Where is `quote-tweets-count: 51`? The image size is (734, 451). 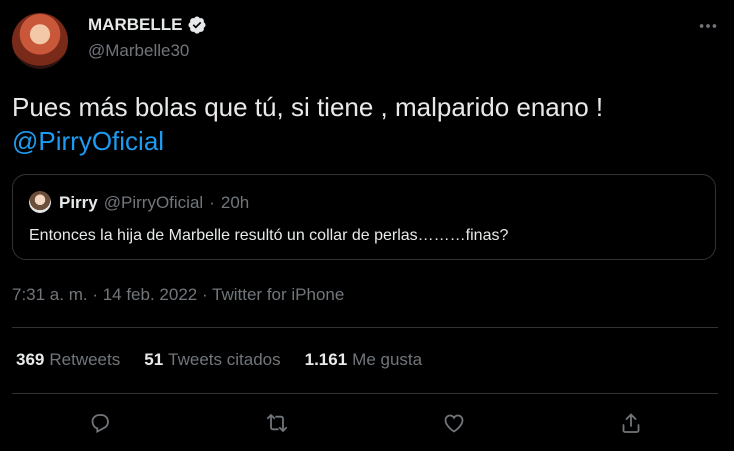 quote-tweets-count: 51 is located at coordinates (154, 359).